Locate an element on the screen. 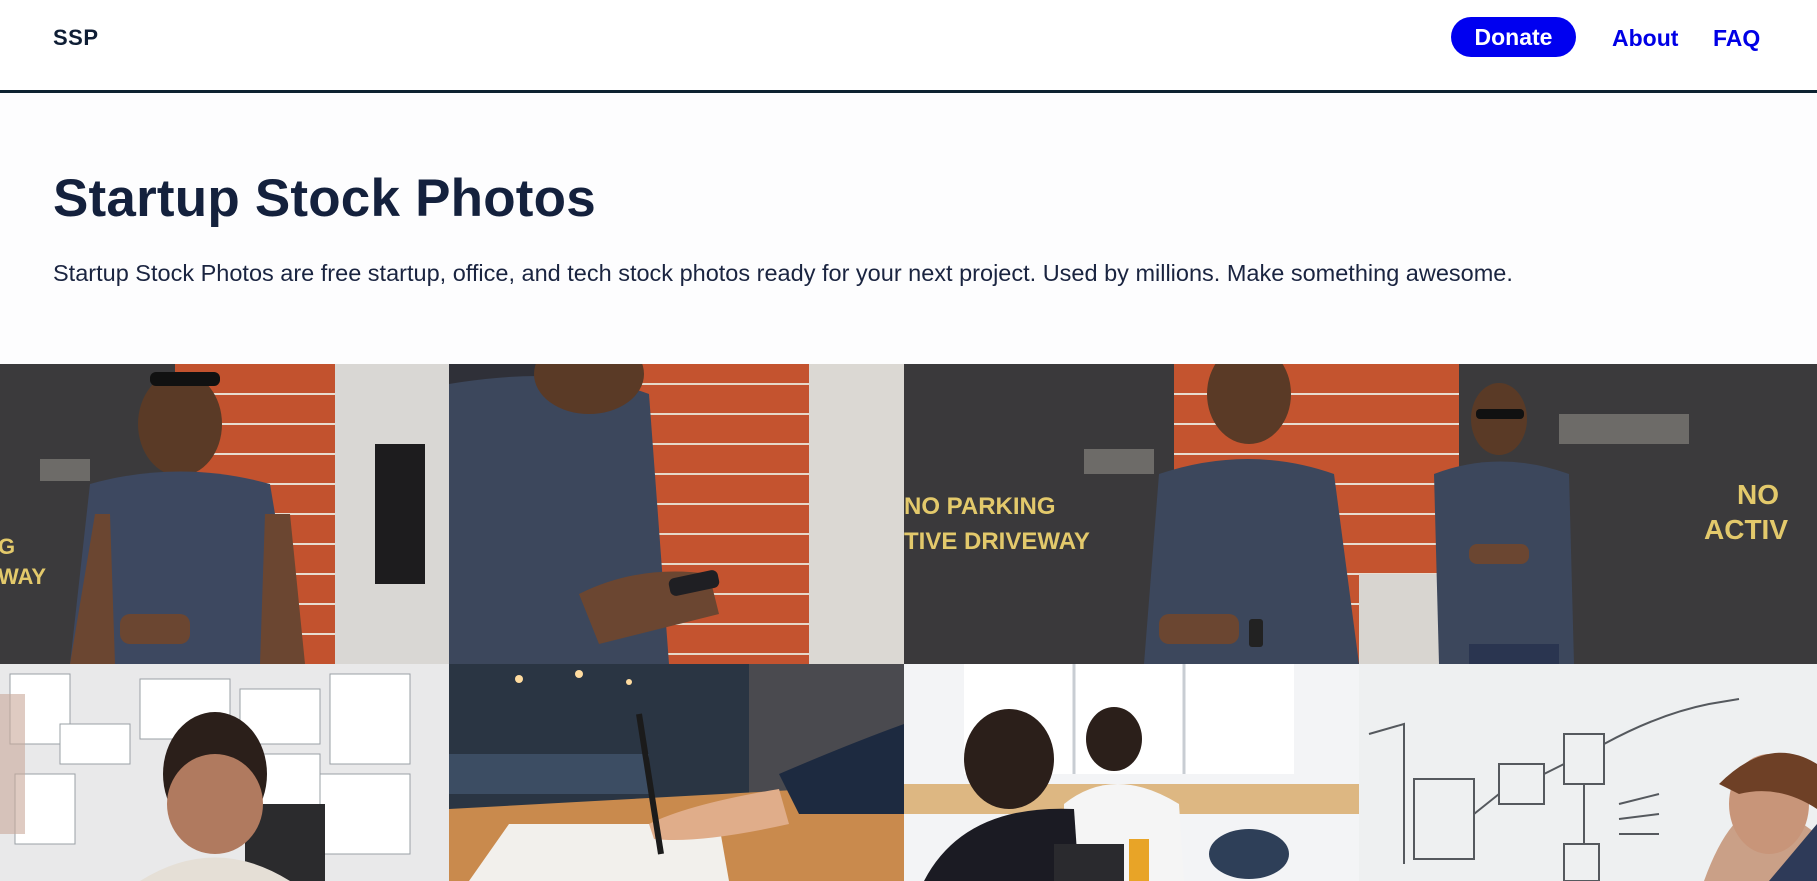 This screenshot has height=881, width=1817. photo-tile: NO ACTIV is located at coordinates (1588, 514).